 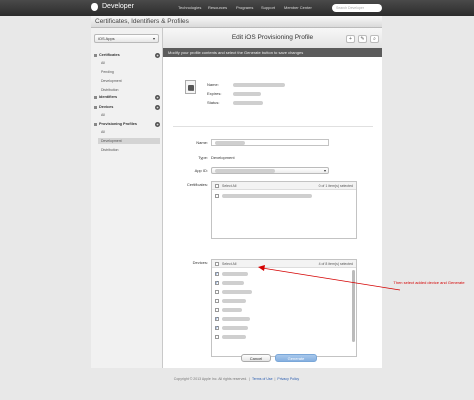 I want to click on sidebar-section-identifiers: Identifiers +, so click(x=127, y=98).